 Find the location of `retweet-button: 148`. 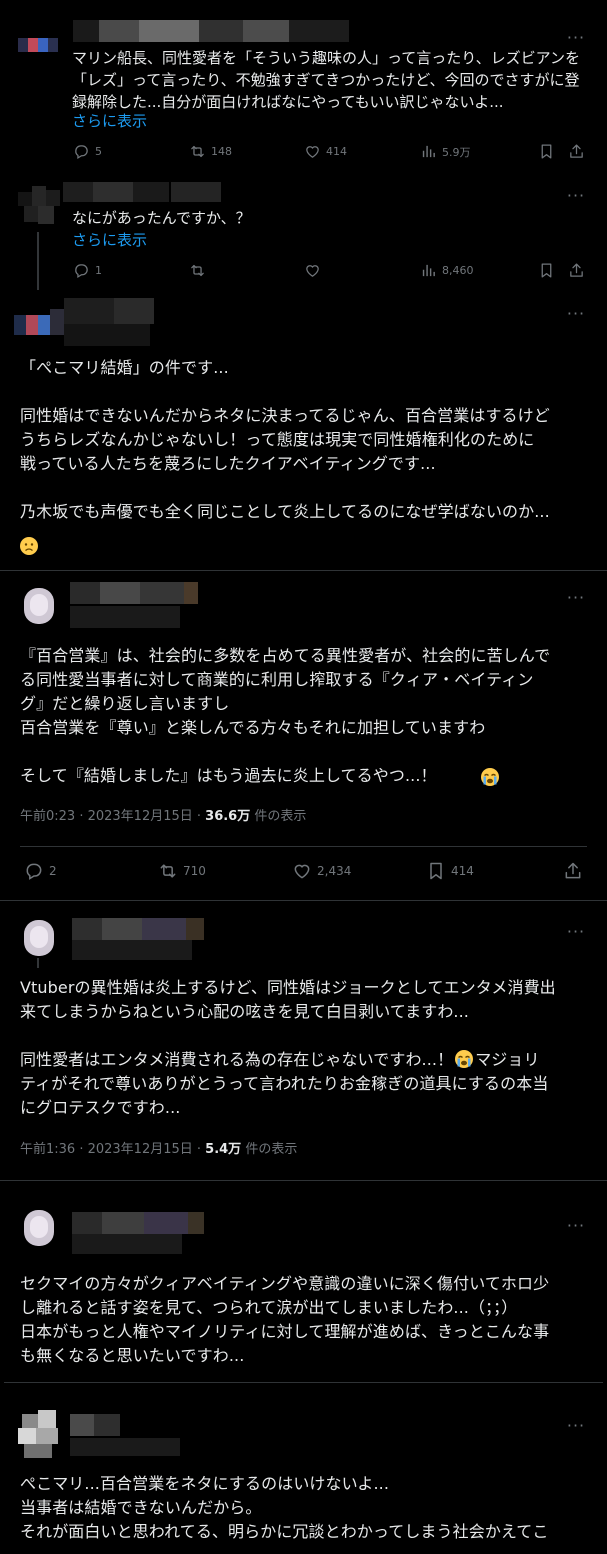

retweet-button: 148 is located at coordinates (210, 151).